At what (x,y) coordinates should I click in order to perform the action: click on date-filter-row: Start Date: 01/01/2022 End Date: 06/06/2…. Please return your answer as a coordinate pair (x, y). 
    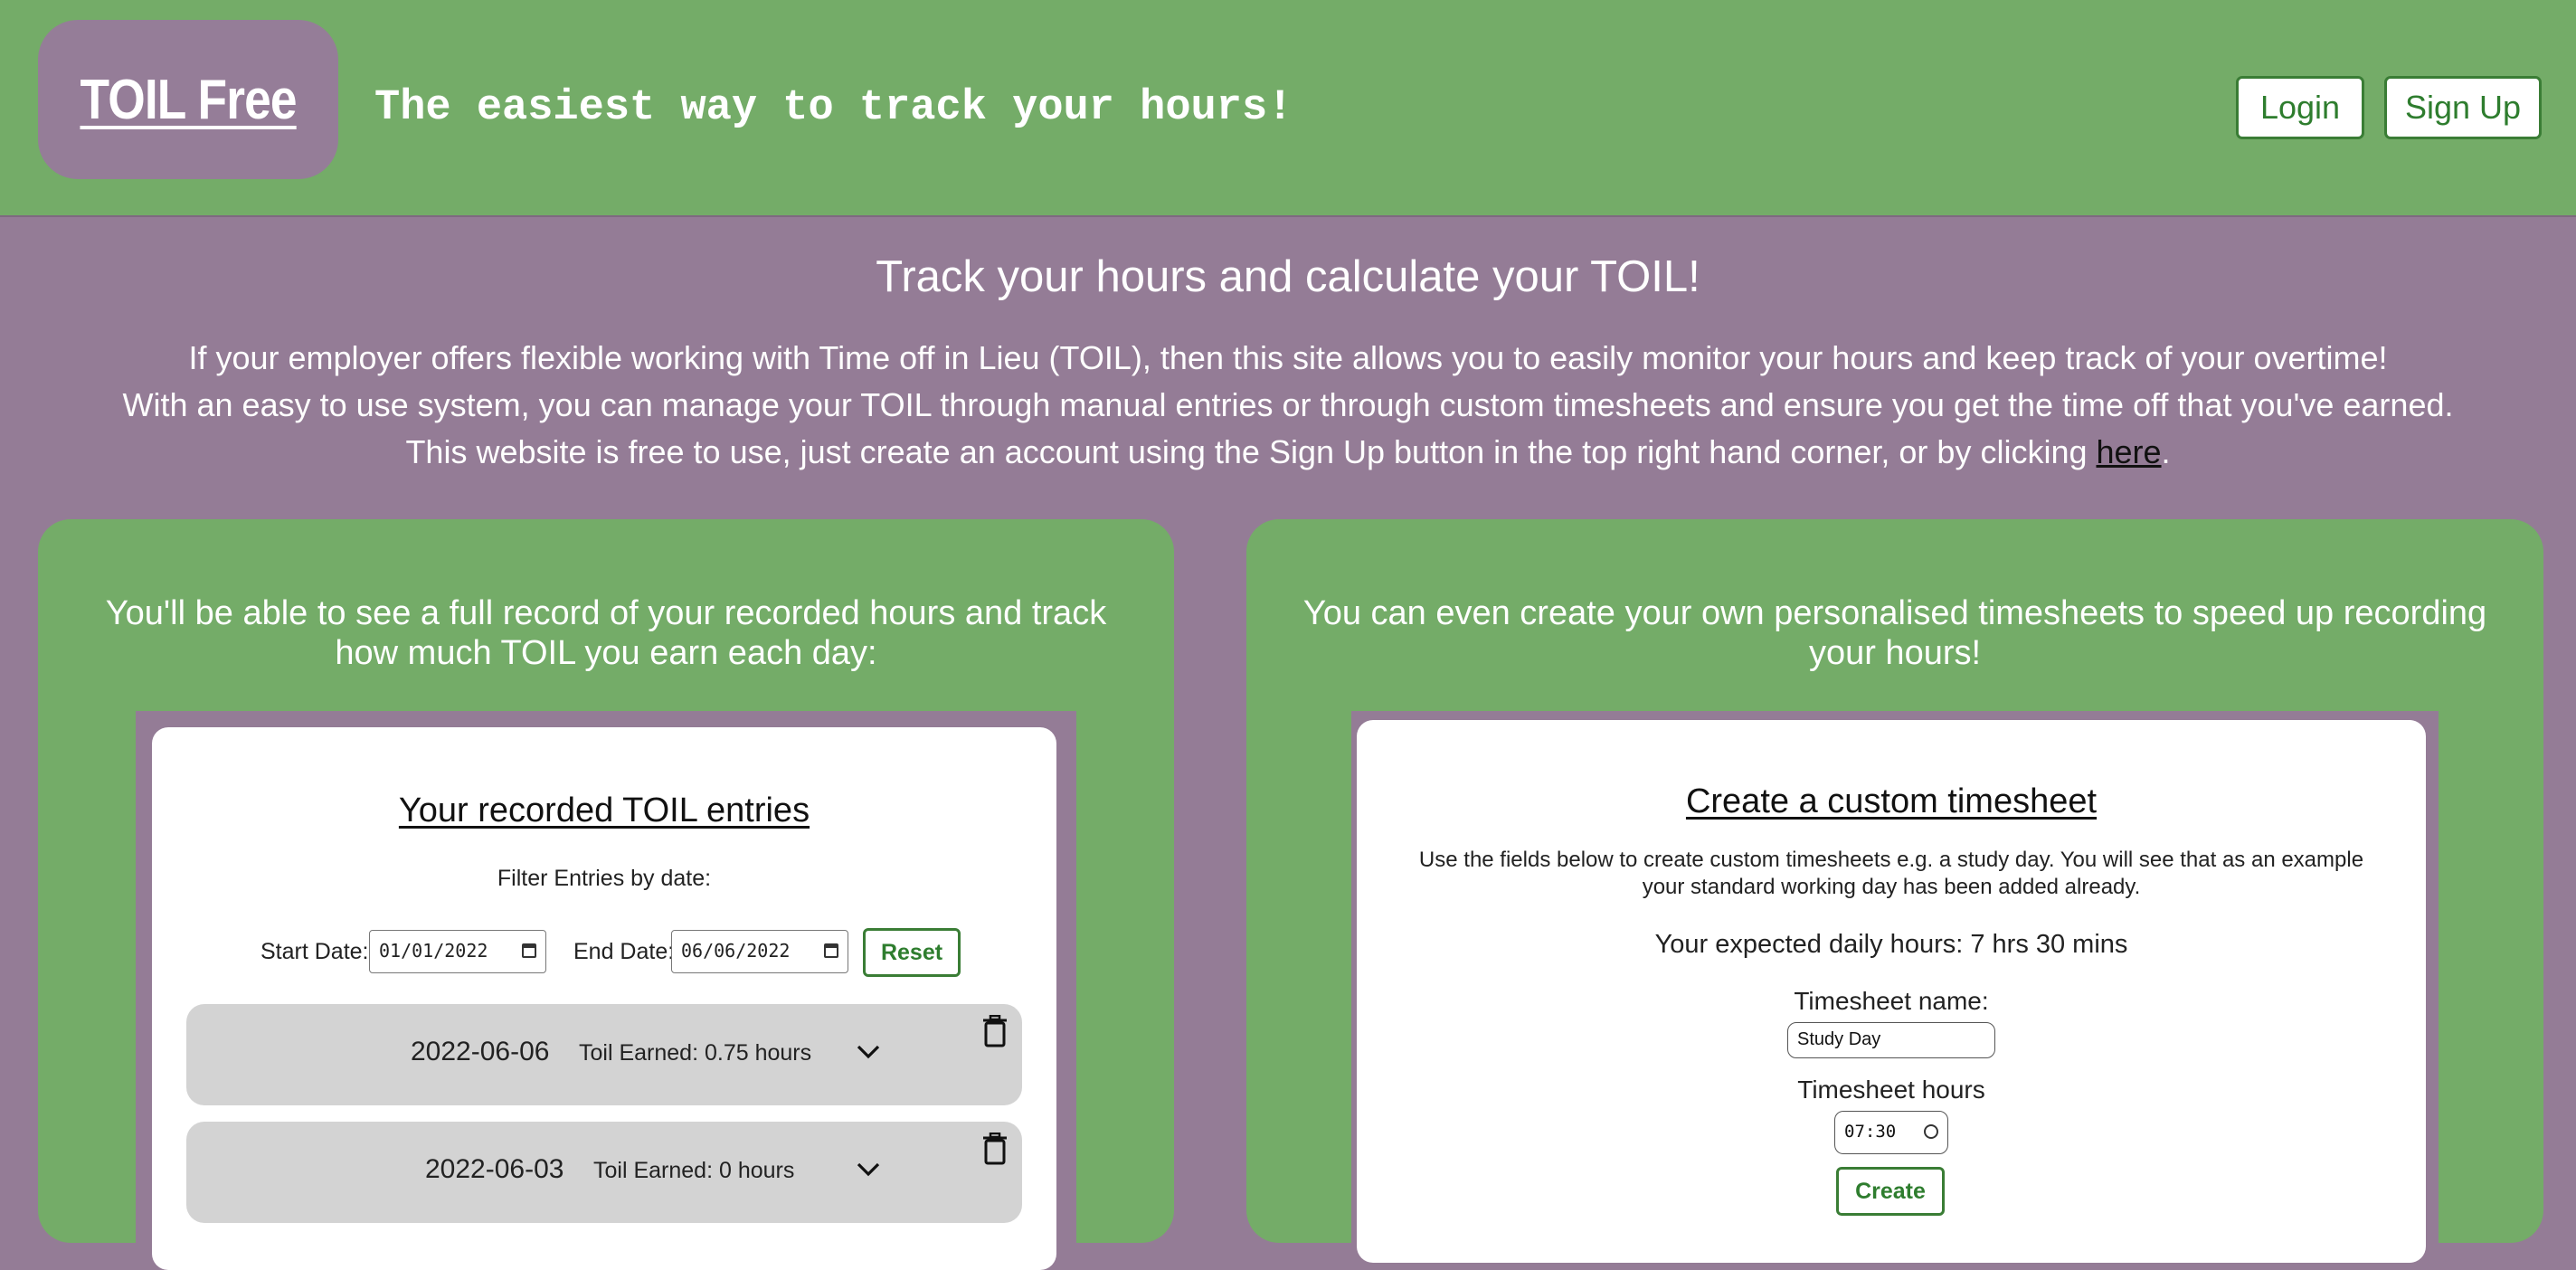
    Looking at the image, I should click on (604, 952).